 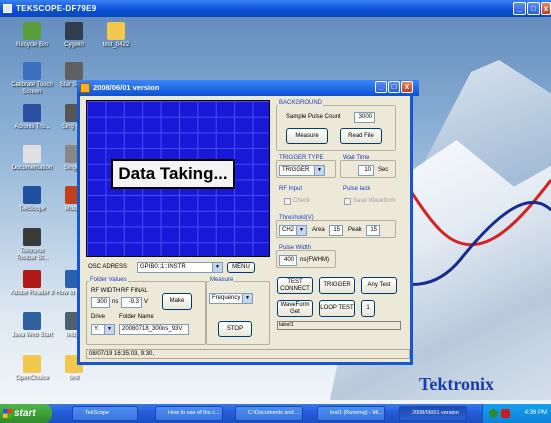 I want to click on wait-time-field: 10, so click(x=366, y=170).